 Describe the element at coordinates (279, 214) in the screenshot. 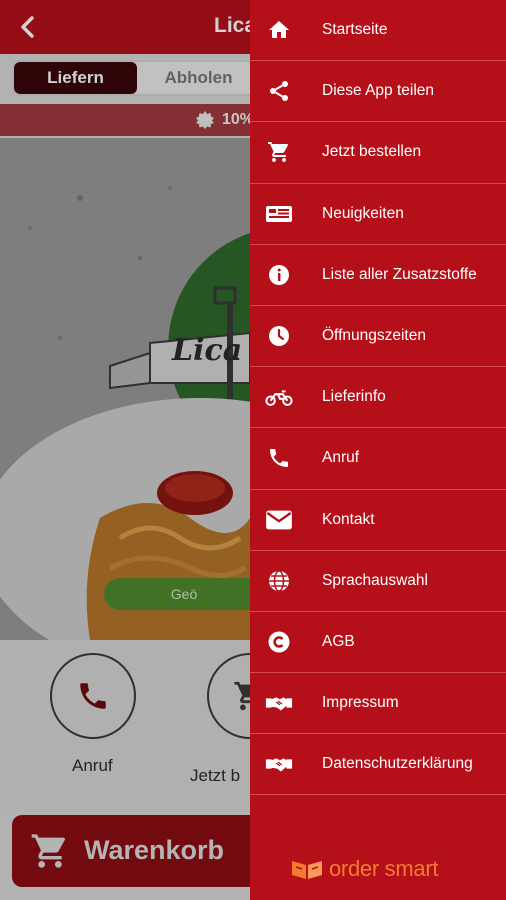

I see `news-icon` at that location.